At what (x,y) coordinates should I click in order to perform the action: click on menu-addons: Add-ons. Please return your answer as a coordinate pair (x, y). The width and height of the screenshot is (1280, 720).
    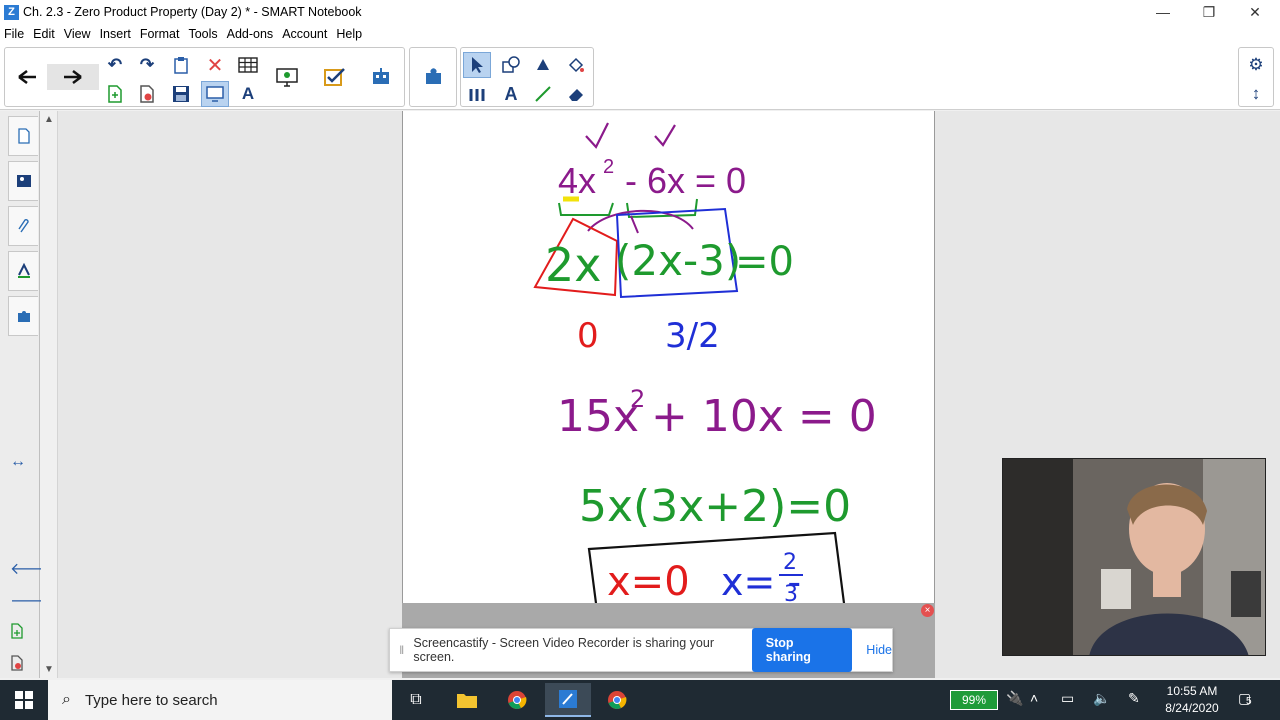
    Looking at the image, I should click on (250, 34).